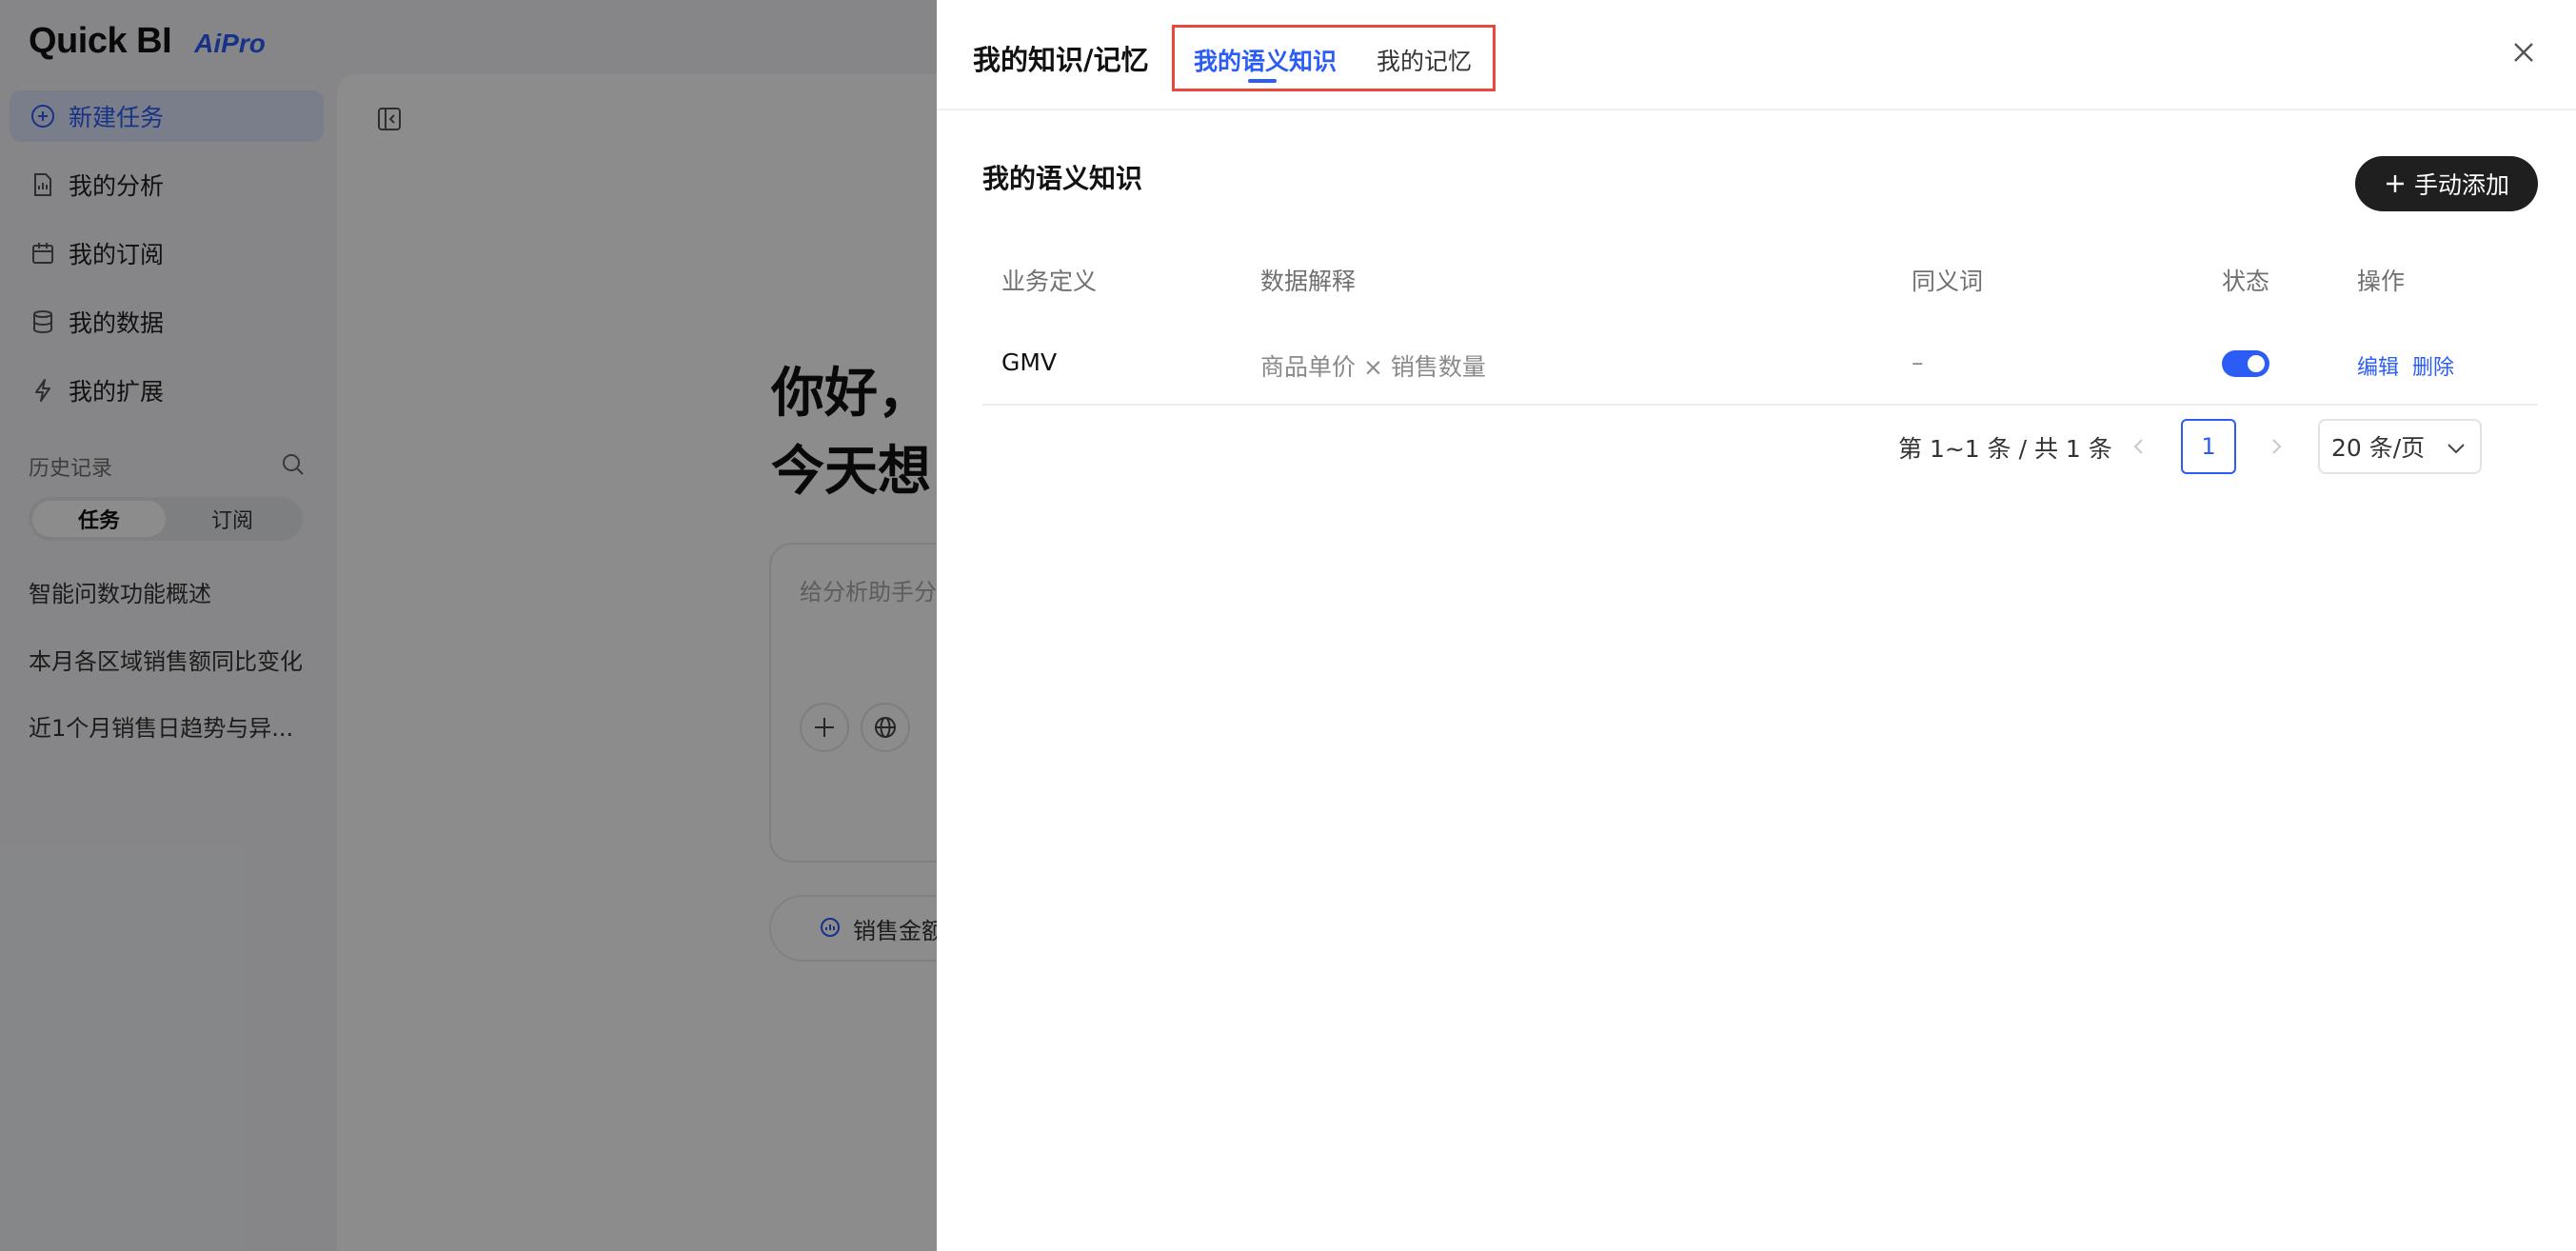 The width and height of the screenshot is (2576, 1251). Describe the element at coordinates (1760, 366) in the screenshot. I see `table-row: GMV 商品单价 × 销售数量 – 编辑 删除` at that location.